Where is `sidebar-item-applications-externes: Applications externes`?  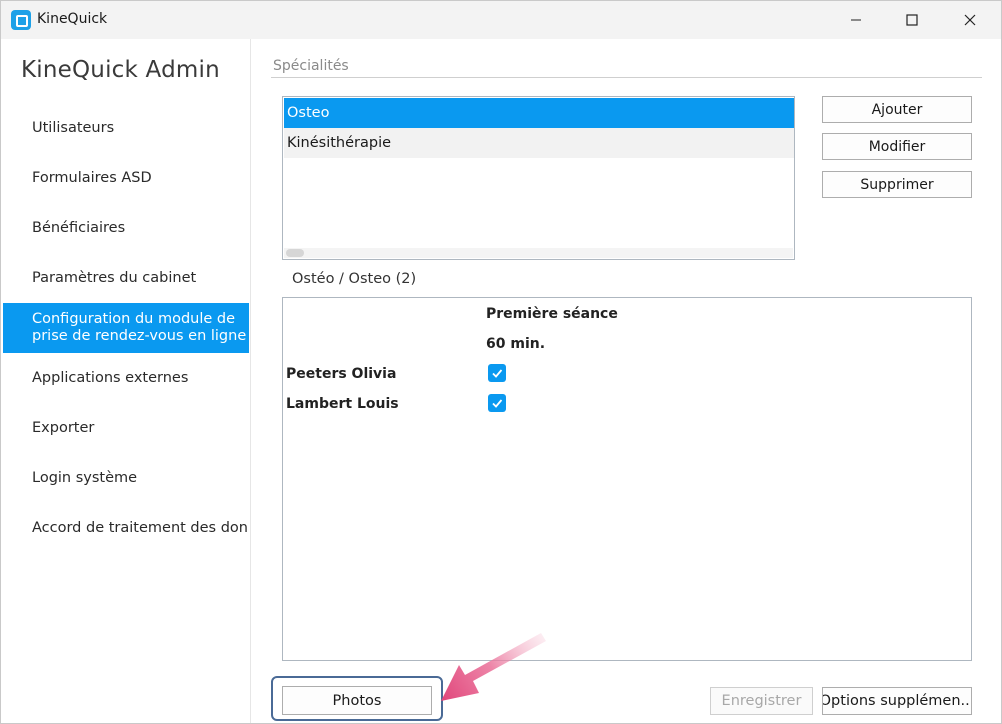 sidebar-item-applications-externes: Applications externes is located at coordinates (126, 378).